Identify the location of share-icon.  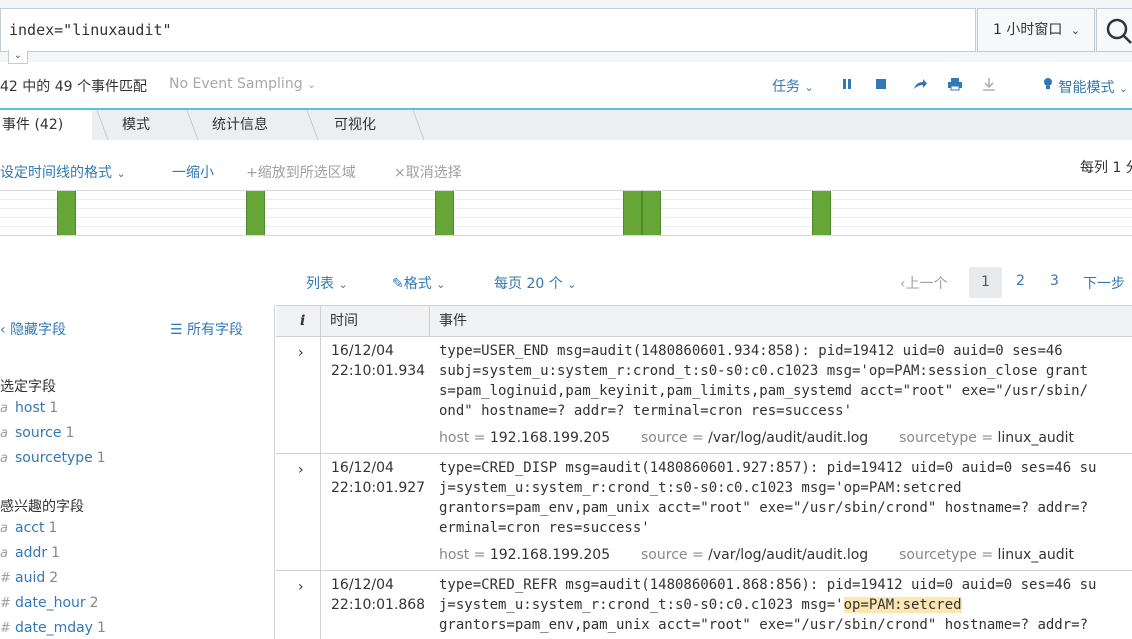
(920, 84).